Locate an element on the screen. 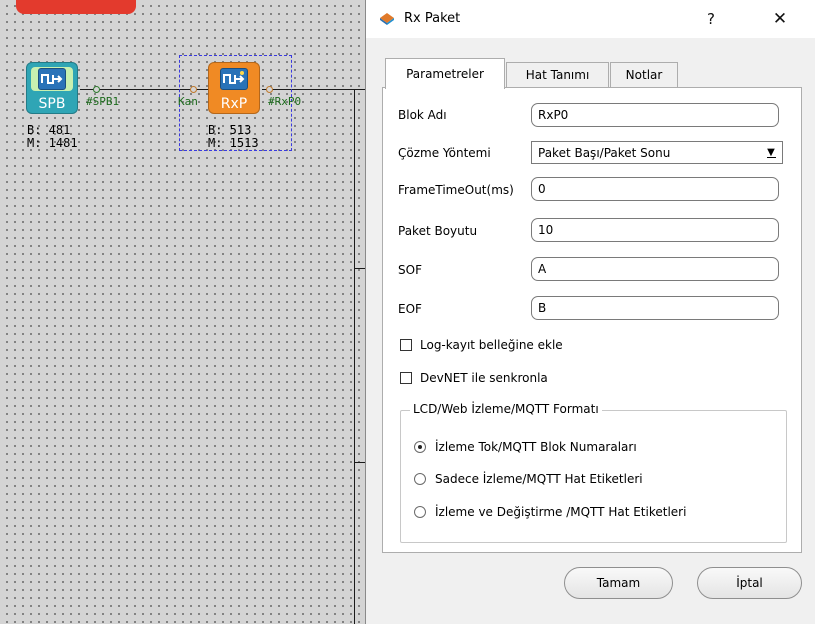 The image size is (815, 624). rxp-output-pin is located at coordinates (269, 89).